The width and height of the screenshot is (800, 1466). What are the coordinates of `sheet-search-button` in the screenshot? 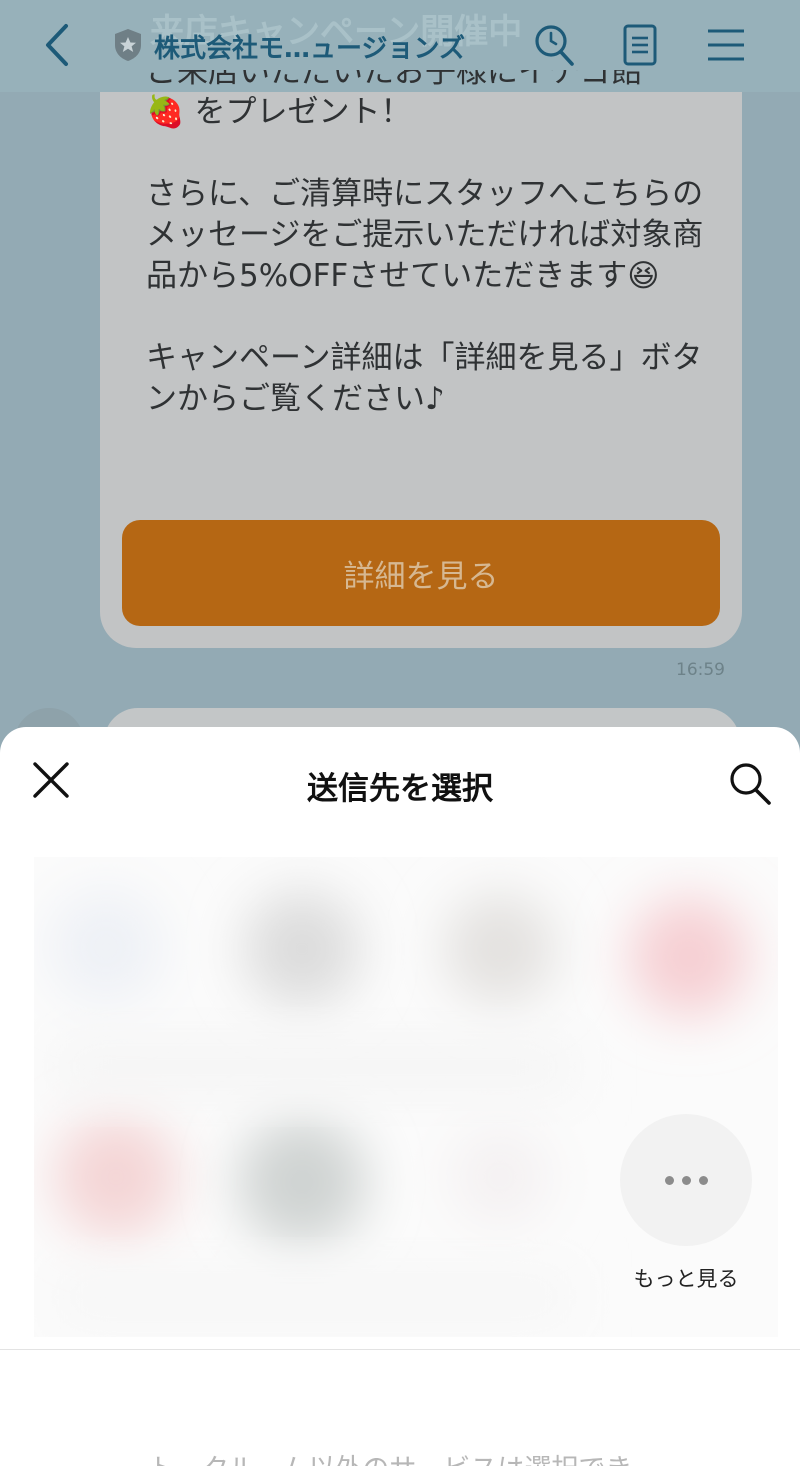 It's located at (750, 783).